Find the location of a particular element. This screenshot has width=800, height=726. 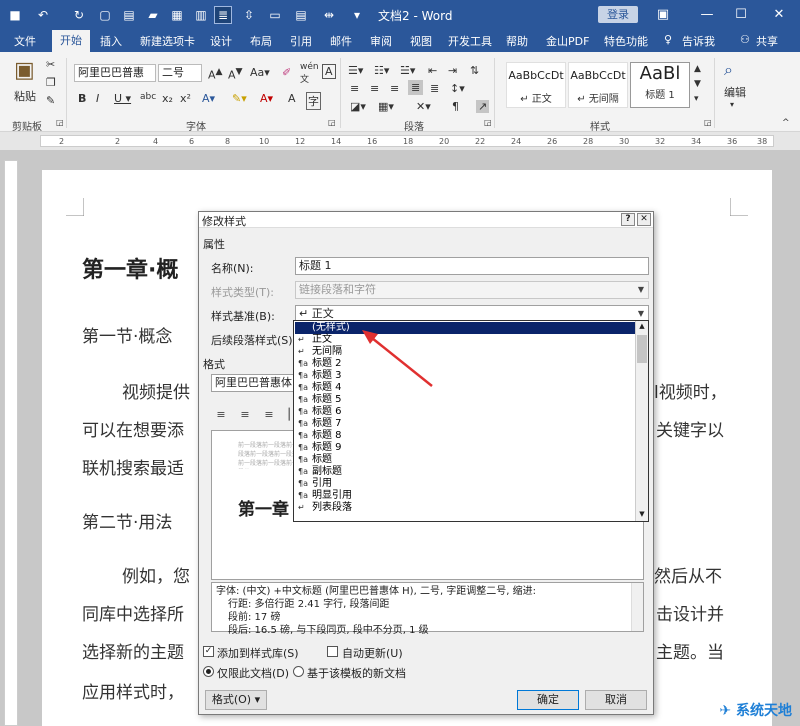

dropdown-item: ¶a 标题 4 is located at coordinates (320, 388).